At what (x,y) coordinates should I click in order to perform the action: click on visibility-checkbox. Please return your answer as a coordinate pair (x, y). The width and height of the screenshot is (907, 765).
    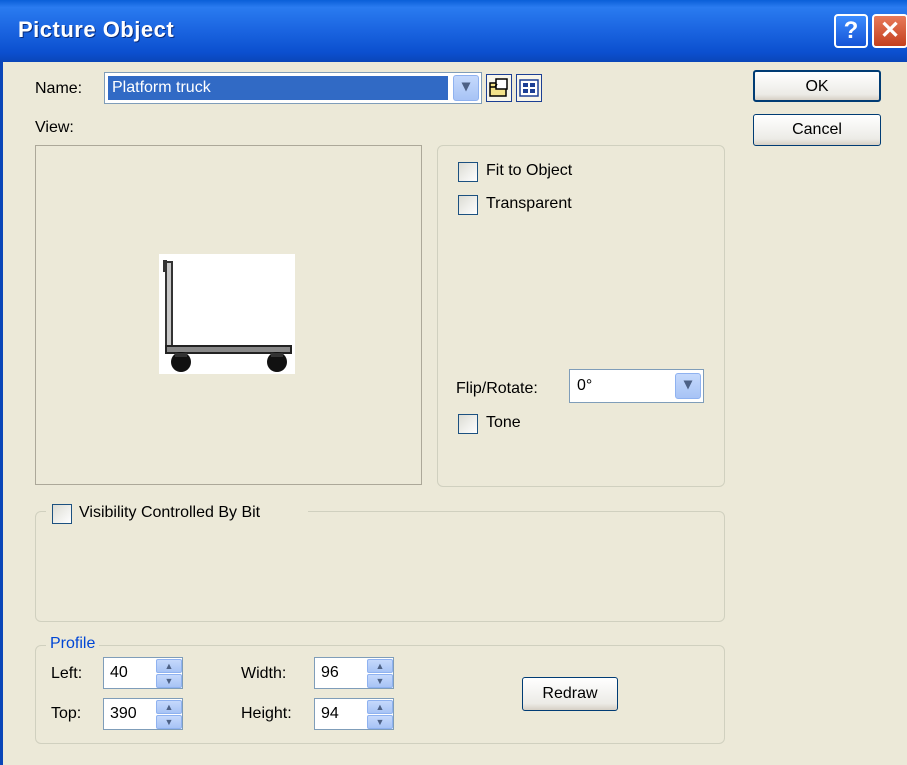
    Looking at the image, I should click on (62, 514).